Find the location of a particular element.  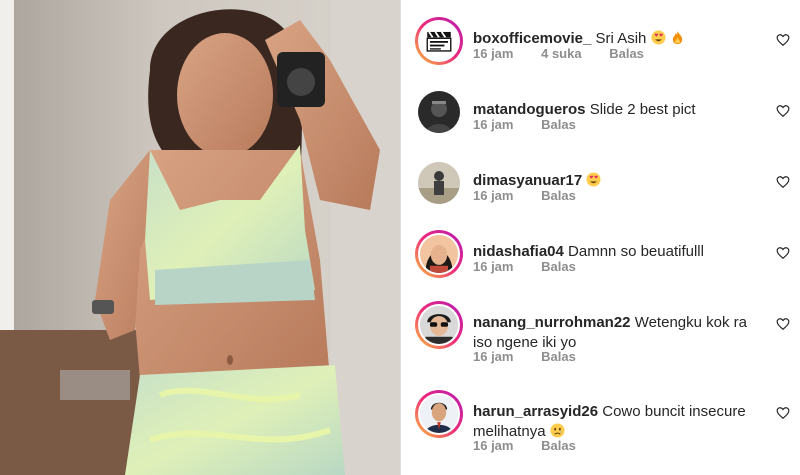

portrait-man-avatar-icon is located at coordinates (439, 414).